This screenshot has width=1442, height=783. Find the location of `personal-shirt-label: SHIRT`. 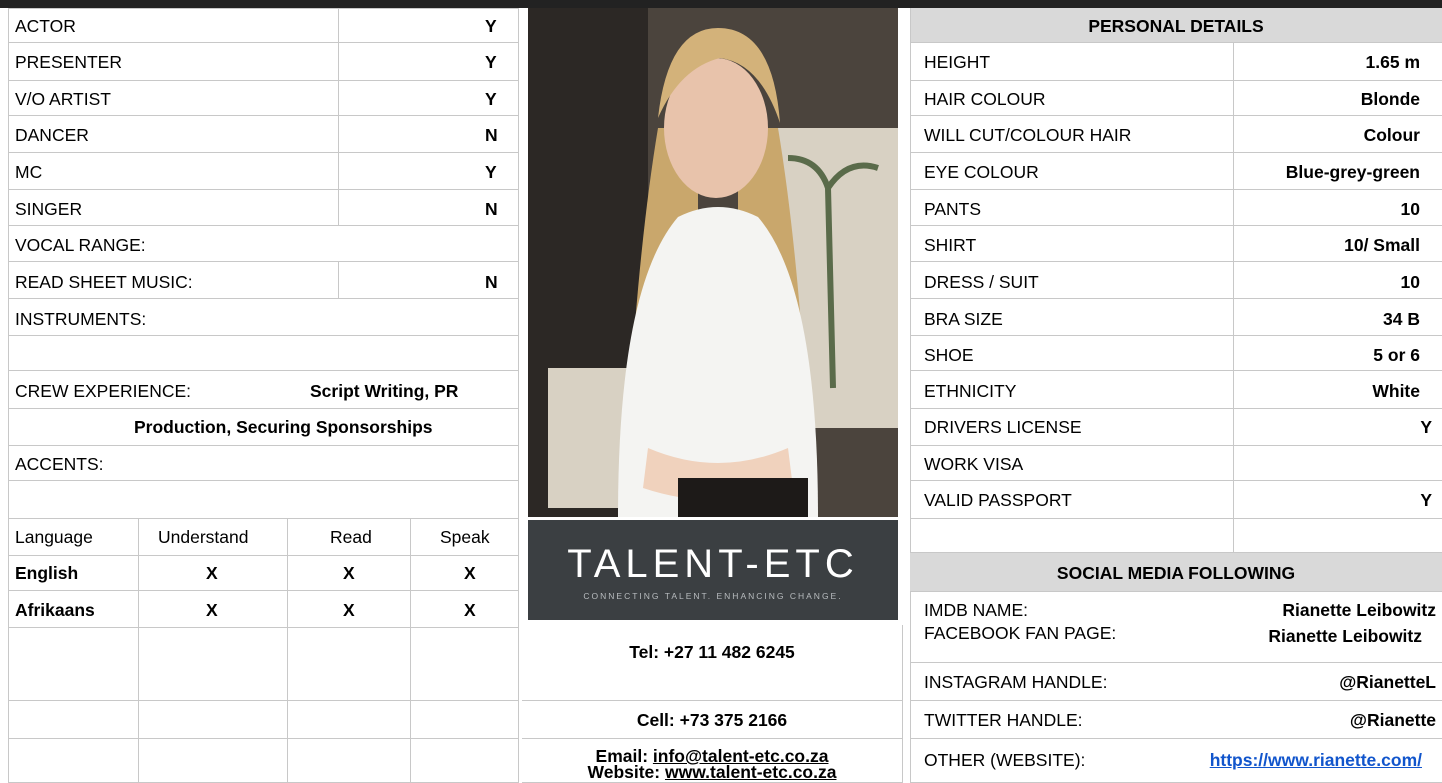

personal-shirt-label: SHIRT is located at coordinates (950, 245).